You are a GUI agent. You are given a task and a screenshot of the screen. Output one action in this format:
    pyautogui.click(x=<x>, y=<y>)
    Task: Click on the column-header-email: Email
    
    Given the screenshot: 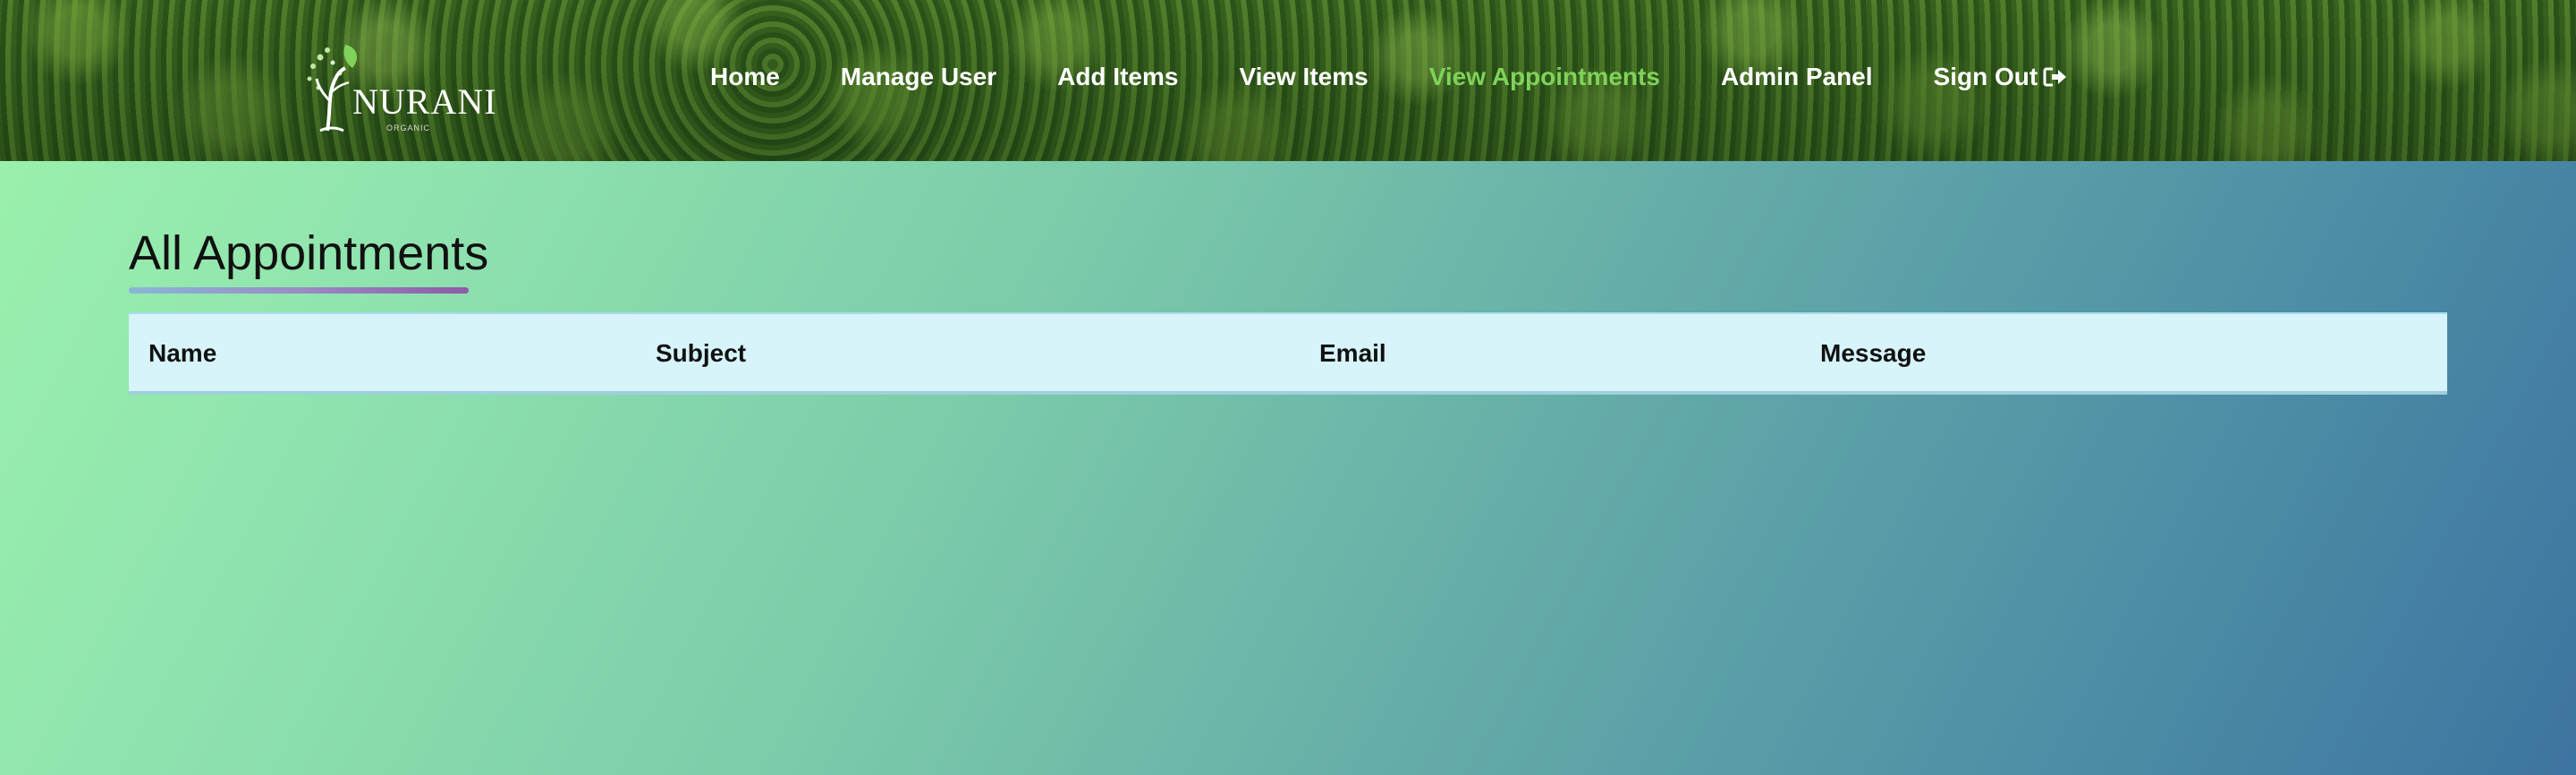 What is the action you would take?
    pyautogui.click(x=1352, y=353)
    